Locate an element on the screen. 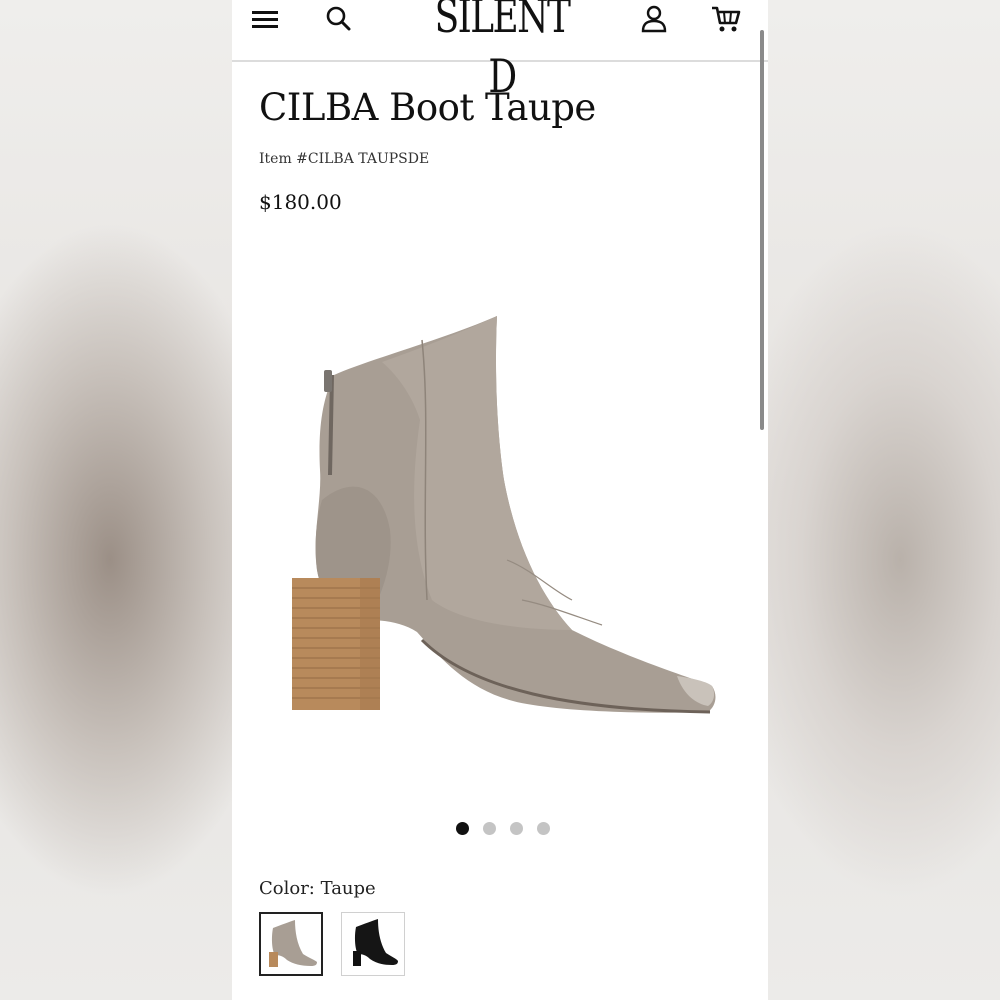 Image resolution: width=1000 pixels, height=1000 pixels. search-icon is located at coordinates (338, 18).